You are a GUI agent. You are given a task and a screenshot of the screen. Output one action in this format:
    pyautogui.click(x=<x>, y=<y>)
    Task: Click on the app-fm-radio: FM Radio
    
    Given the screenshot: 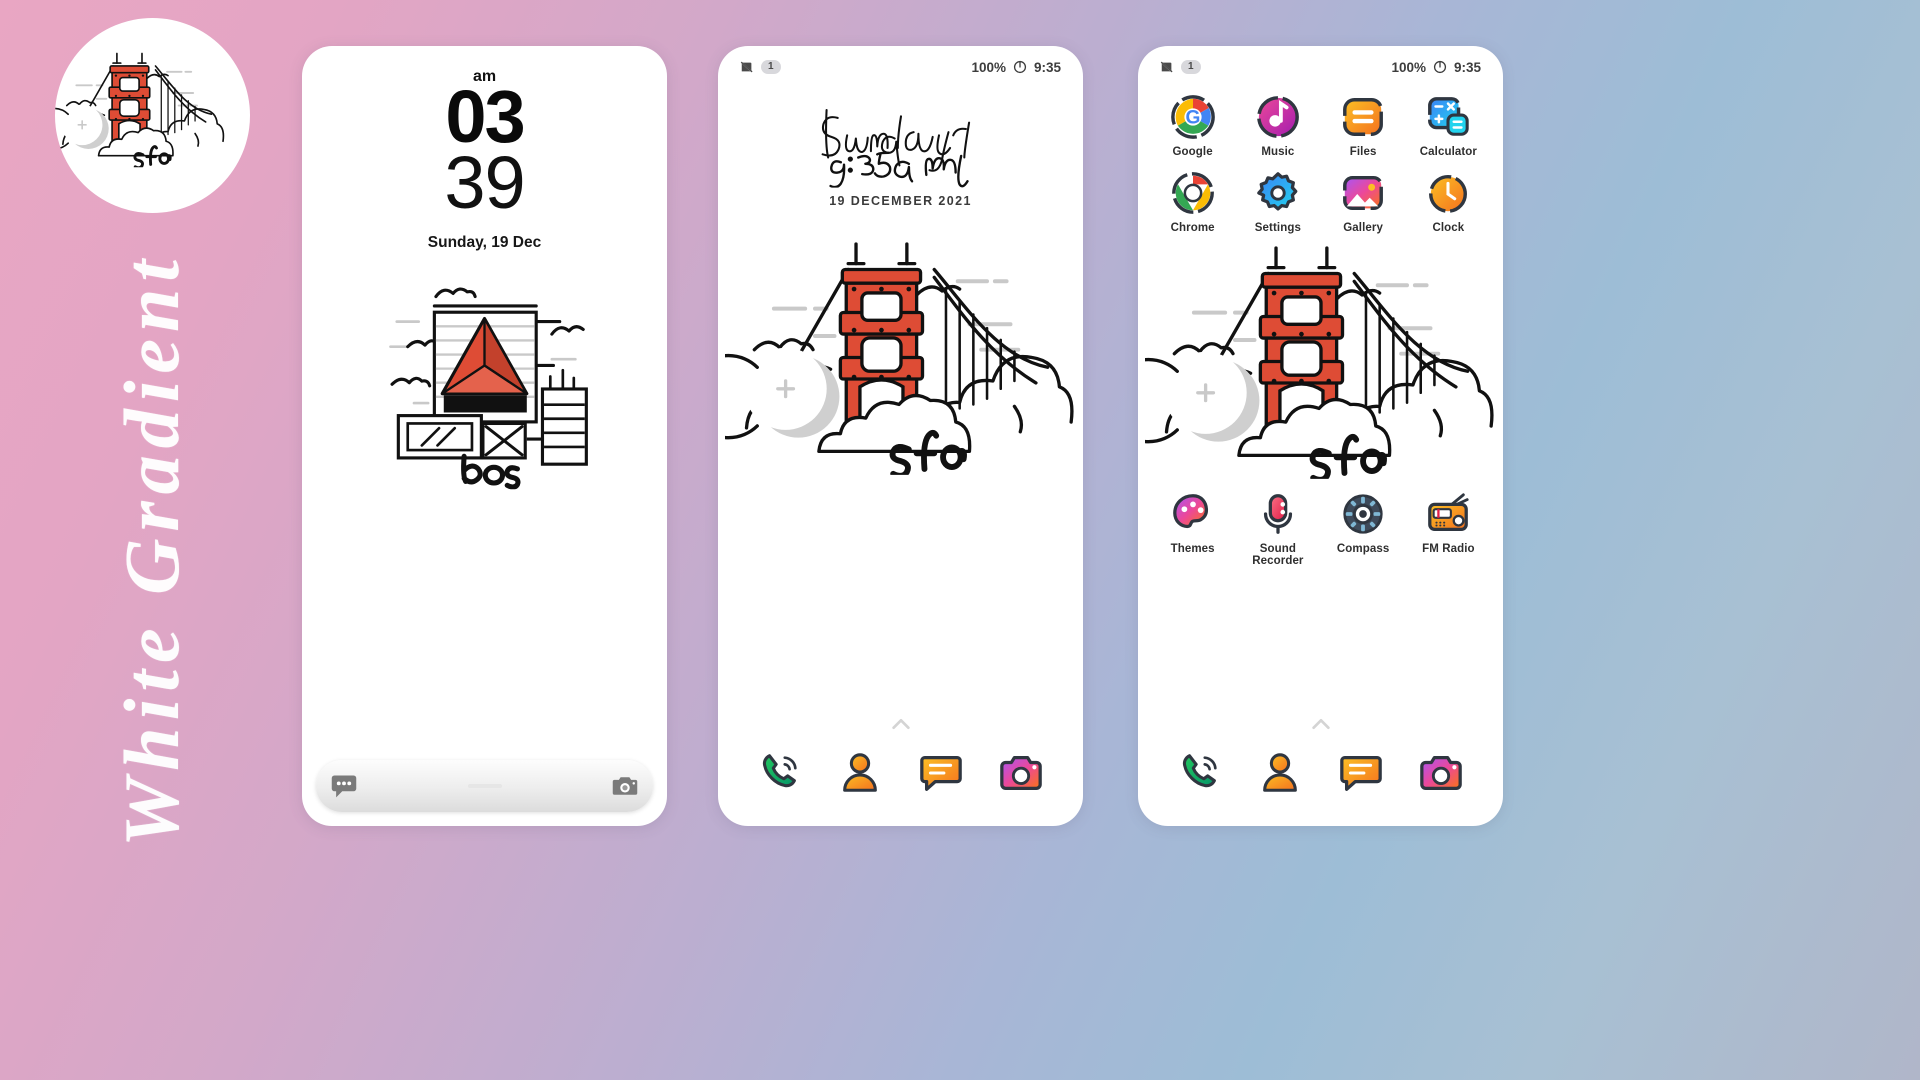 What is the action you would take?
    pyautogui.click(x=1448, y=529)
    